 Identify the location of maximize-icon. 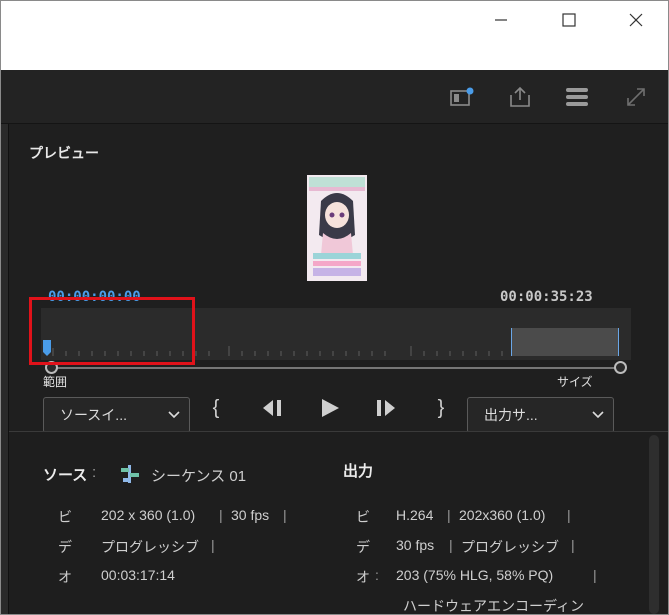
(569, 20).